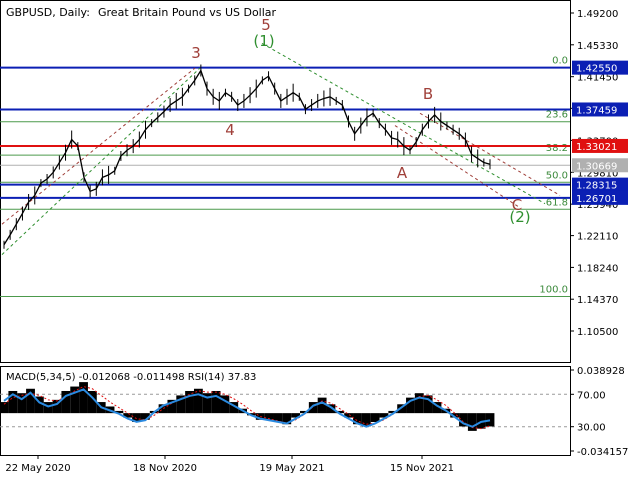 This screenshot has width=640, height=484. I want to click on price-tick-label: 1.10500, so click(597, 332).